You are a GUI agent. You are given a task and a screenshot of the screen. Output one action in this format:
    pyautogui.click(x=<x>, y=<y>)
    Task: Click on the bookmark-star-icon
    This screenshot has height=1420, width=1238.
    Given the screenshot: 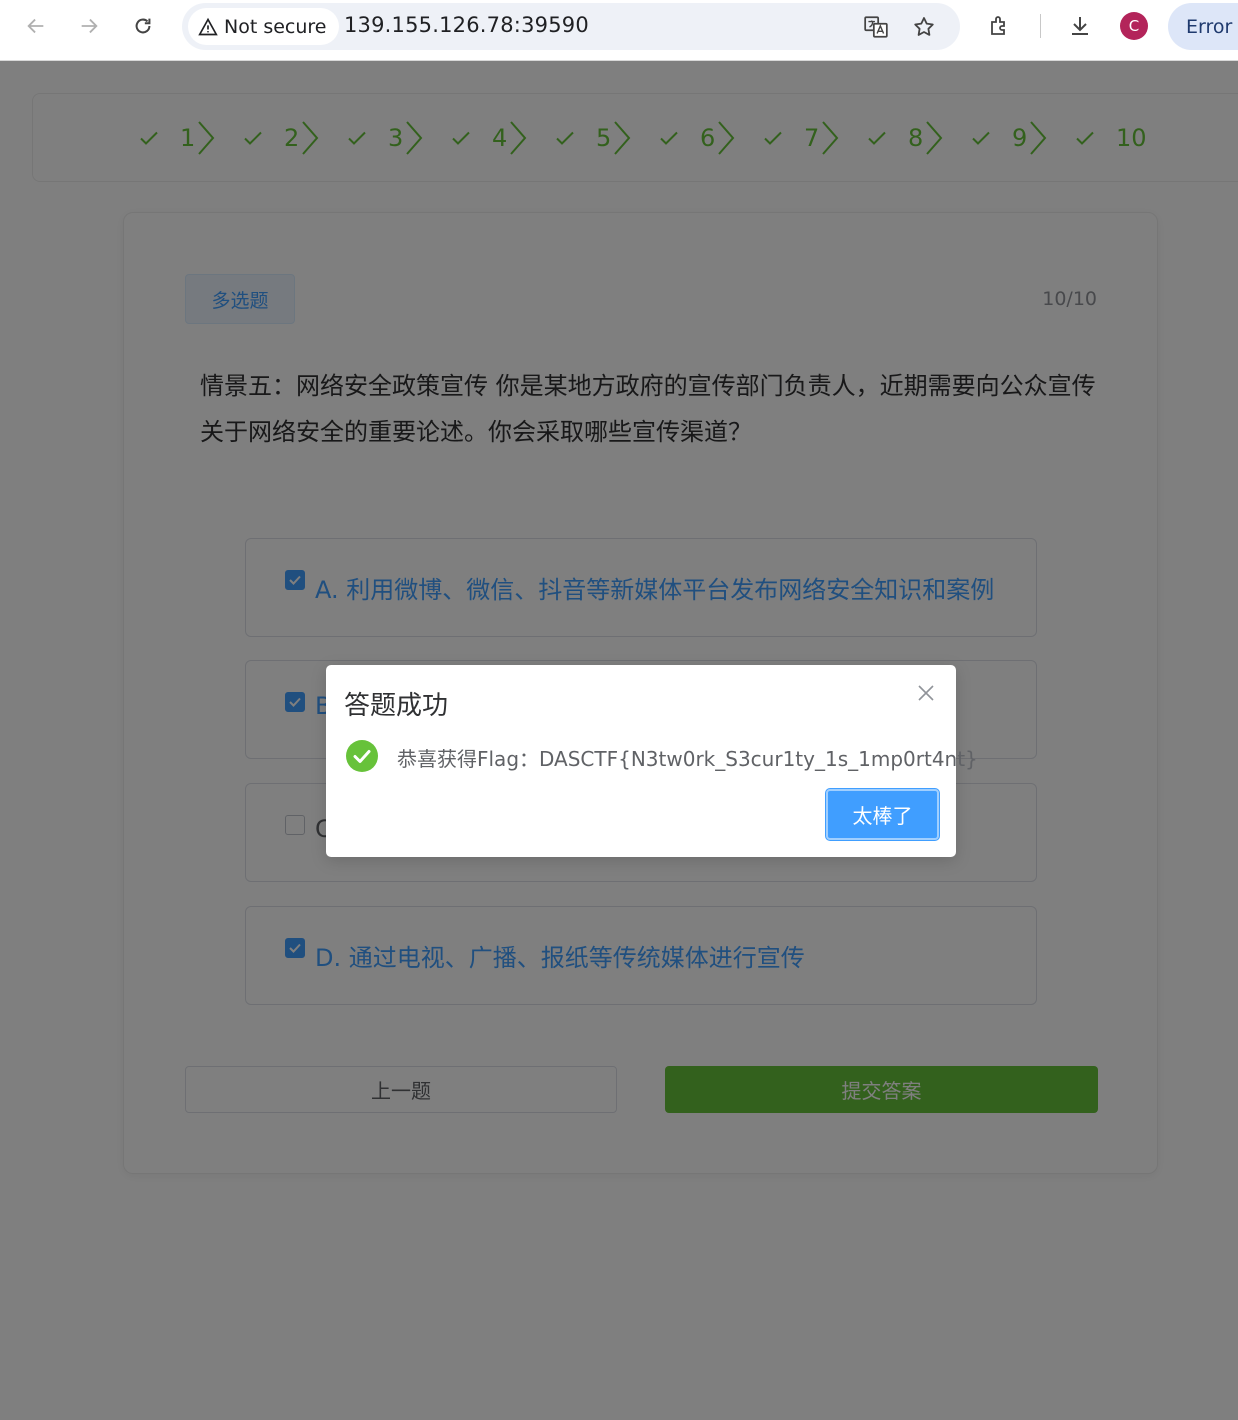 What is the action you would take?
    pyautogui.click(x=924, y=27)
    